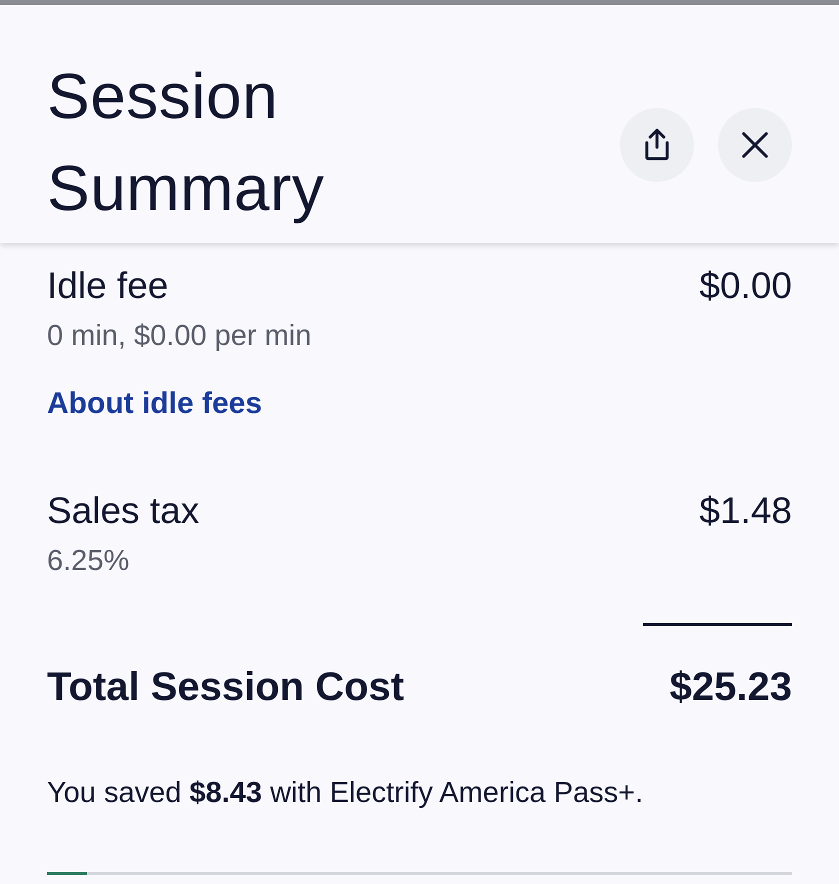  What do you see at coordinates (154, 404) in the screenshot?
I see `about-link: About idle fees` at bounding box center [154, 404].